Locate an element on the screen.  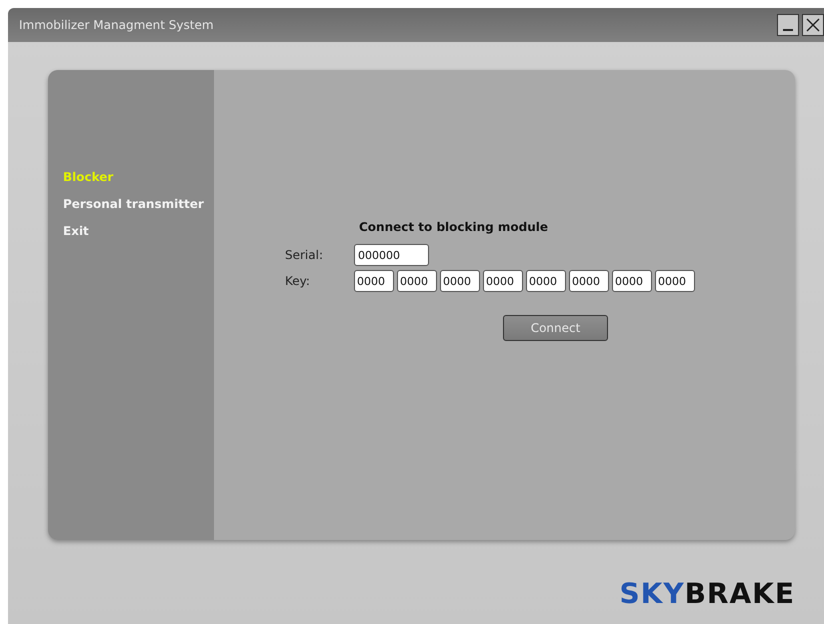
window-title: Immobilizer Managment System is located at coordinates (116, 25).